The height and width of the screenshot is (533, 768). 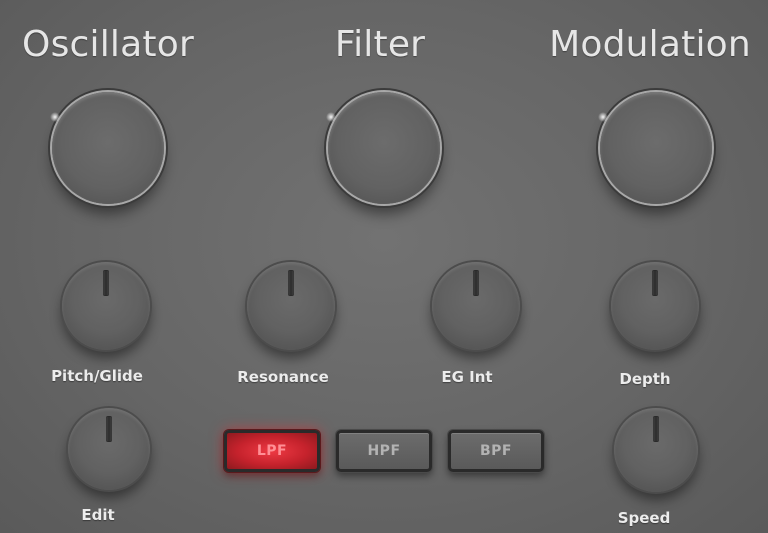 What do you see at coordinates (291, 306) in the screenshot?
I see `resonance-knob` at bounding box center [291, 306].